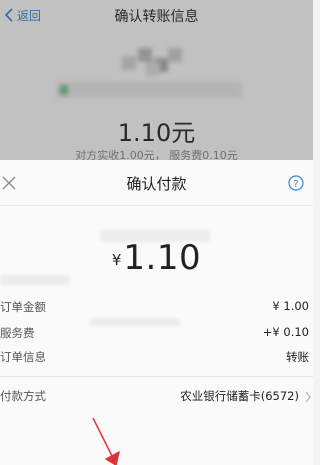 This screenshot has width=320, height=465. I want to click on sheet-header: 确认付款 ?, so click(156, 183).